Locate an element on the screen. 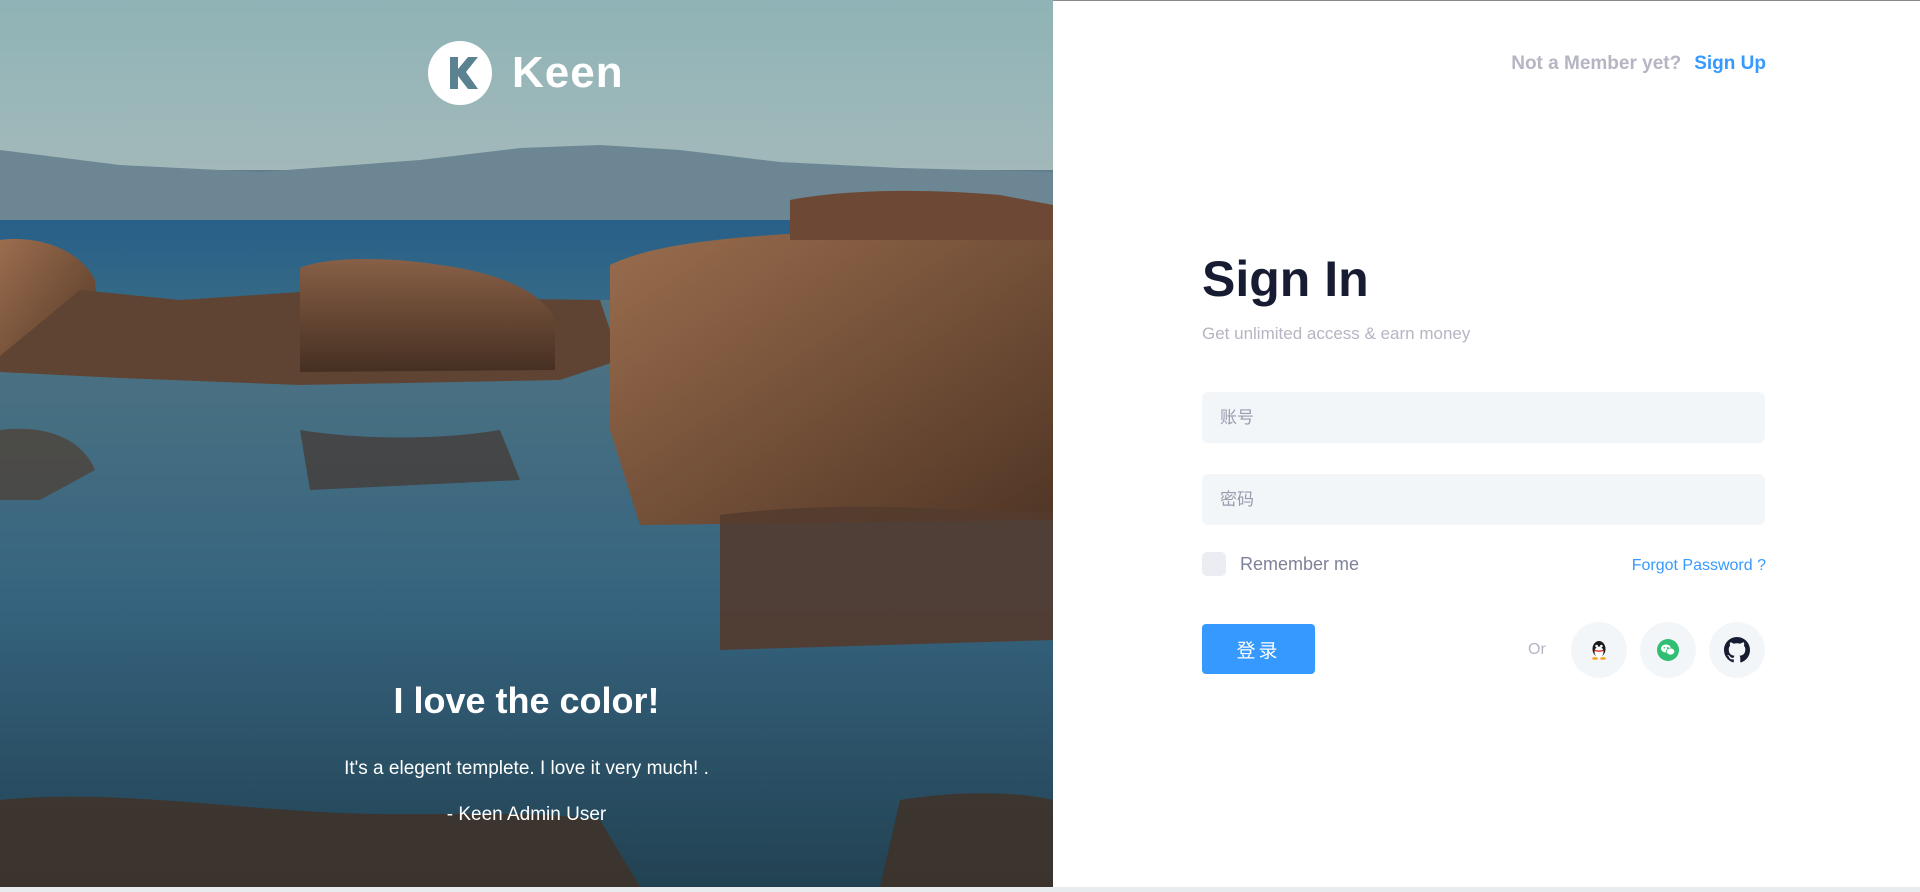 The width and height of the screenshot is (1920, 892). or-label: Or is located at coordinates (1537, 649).